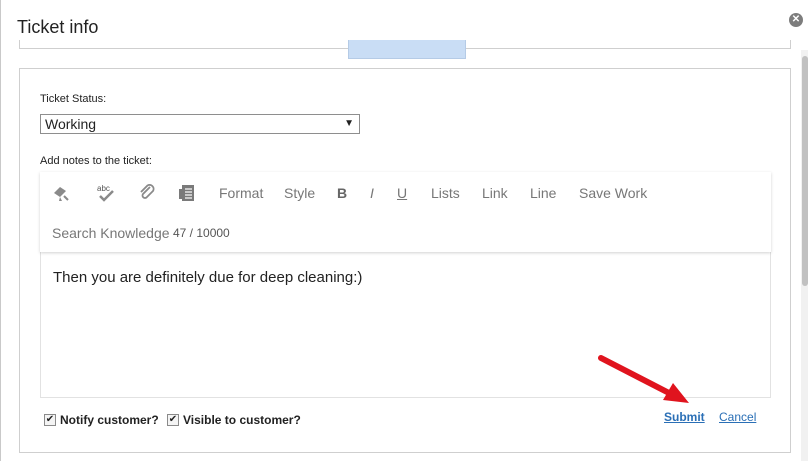 The height and width of the screenshot is (461, 808). What do you see at coordinates (684, 417) in the screenshot?
I see `submit-button: Submit` at bounding box center [684, 417].